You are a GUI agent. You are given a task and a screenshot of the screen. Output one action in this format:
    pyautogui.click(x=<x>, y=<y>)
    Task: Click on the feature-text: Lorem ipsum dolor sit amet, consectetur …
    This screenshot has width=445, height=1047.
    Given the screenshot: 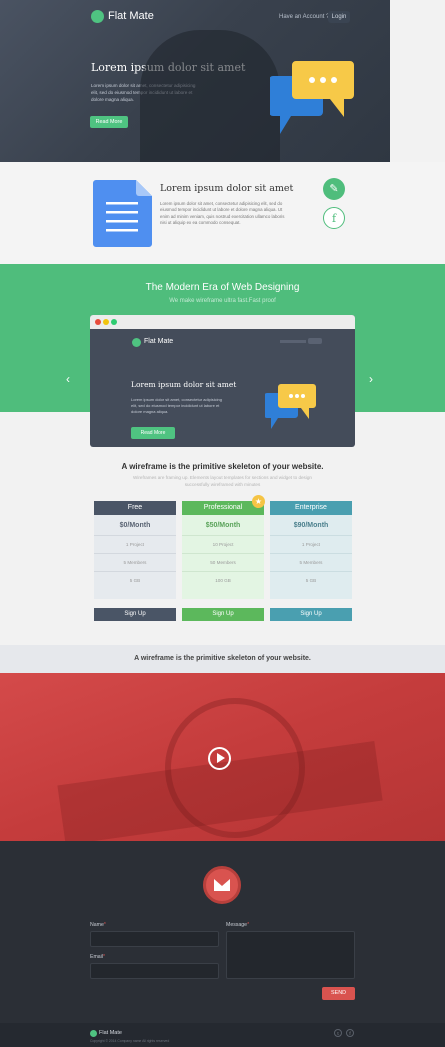 What is the action you would take?
    pyautogui.click(x=222, y=213)
    